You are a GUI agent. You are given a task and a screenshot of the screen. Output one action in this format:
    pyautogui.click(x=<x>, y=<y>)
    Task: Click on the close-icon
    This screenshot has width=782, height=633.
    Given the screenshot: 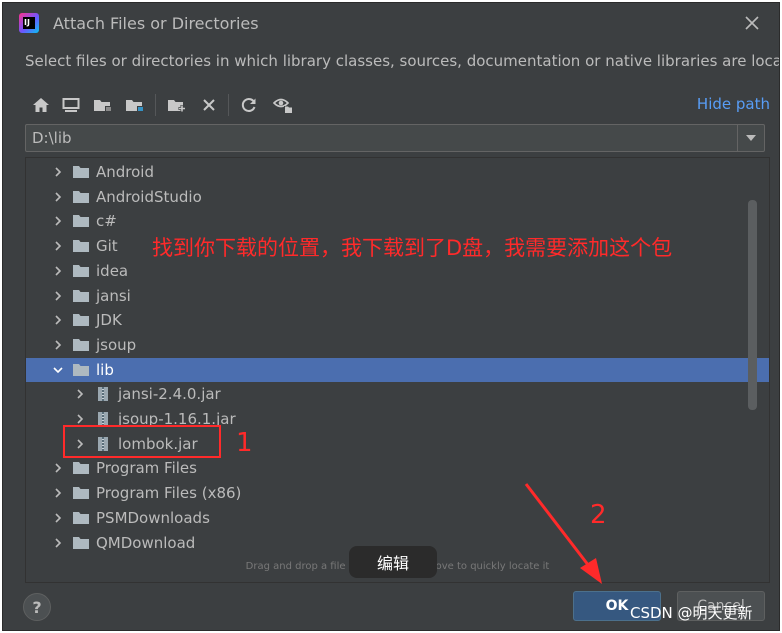 What is the action you would take?
    pyautogui.click(x=752, y=23)
    